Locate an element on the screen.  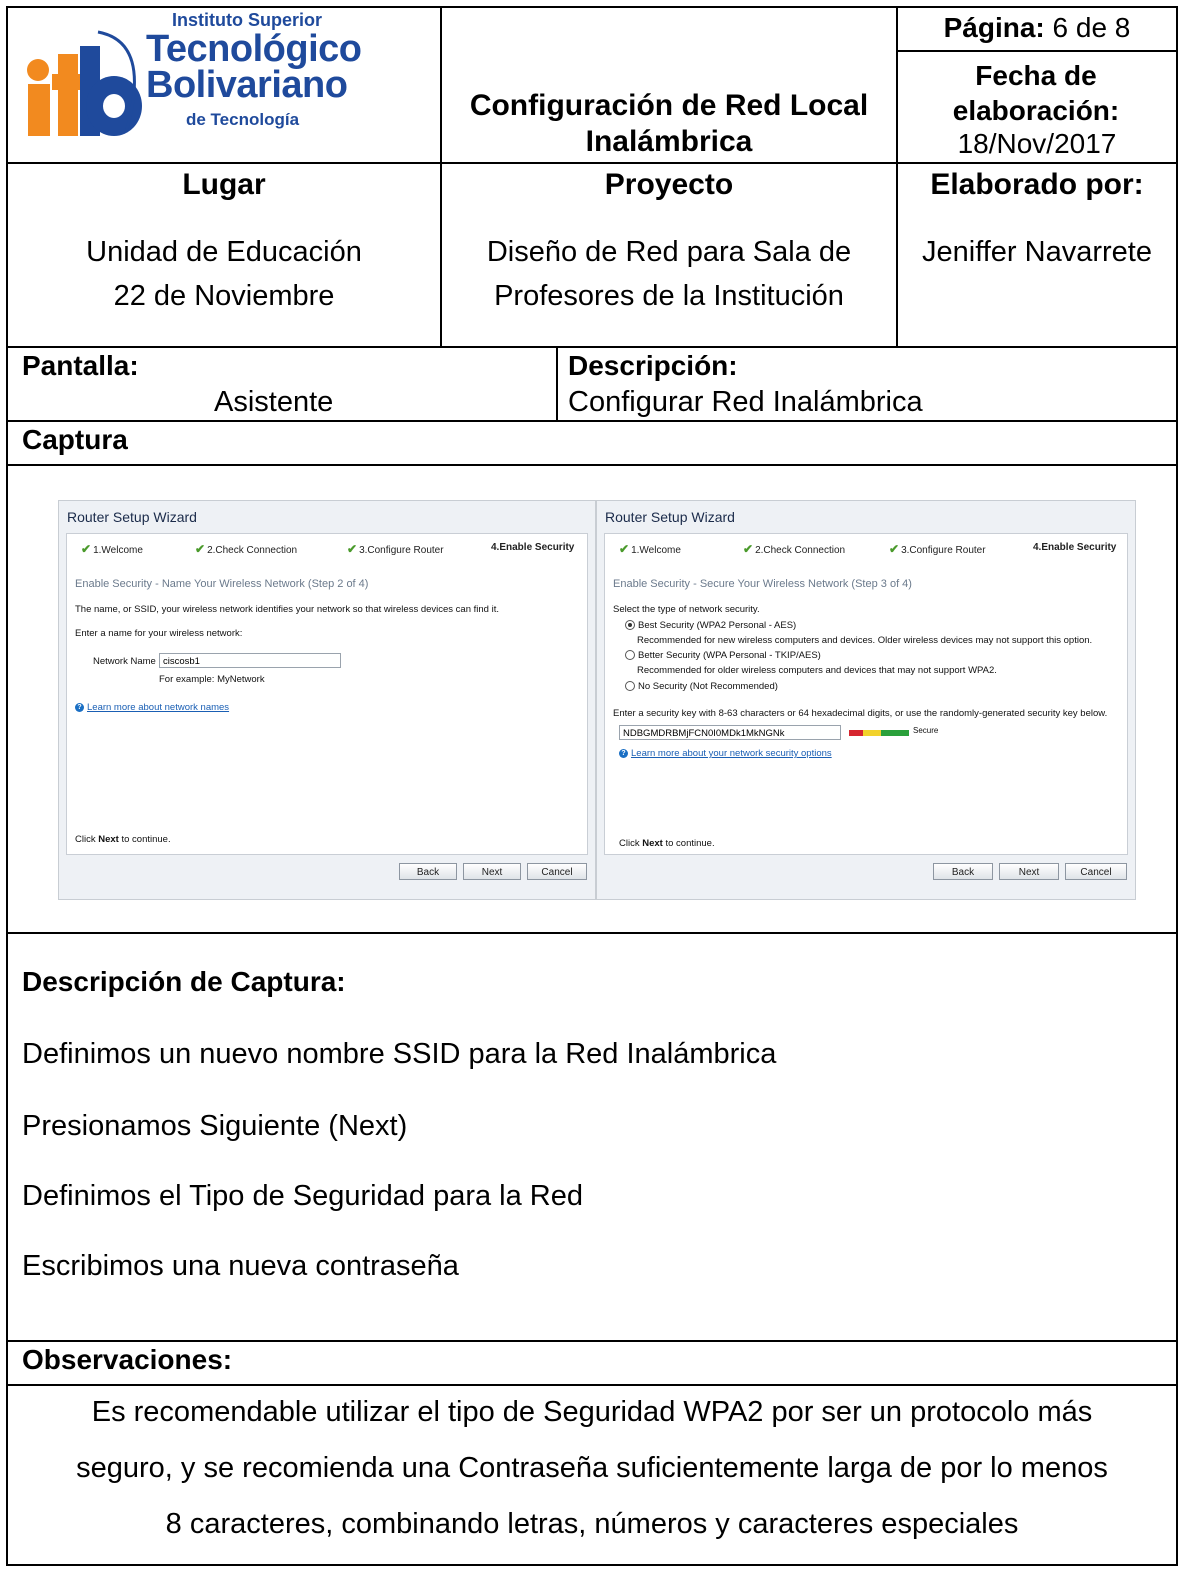
network-name-example: For example: MyNetwork is located at coordinates (212, 679).